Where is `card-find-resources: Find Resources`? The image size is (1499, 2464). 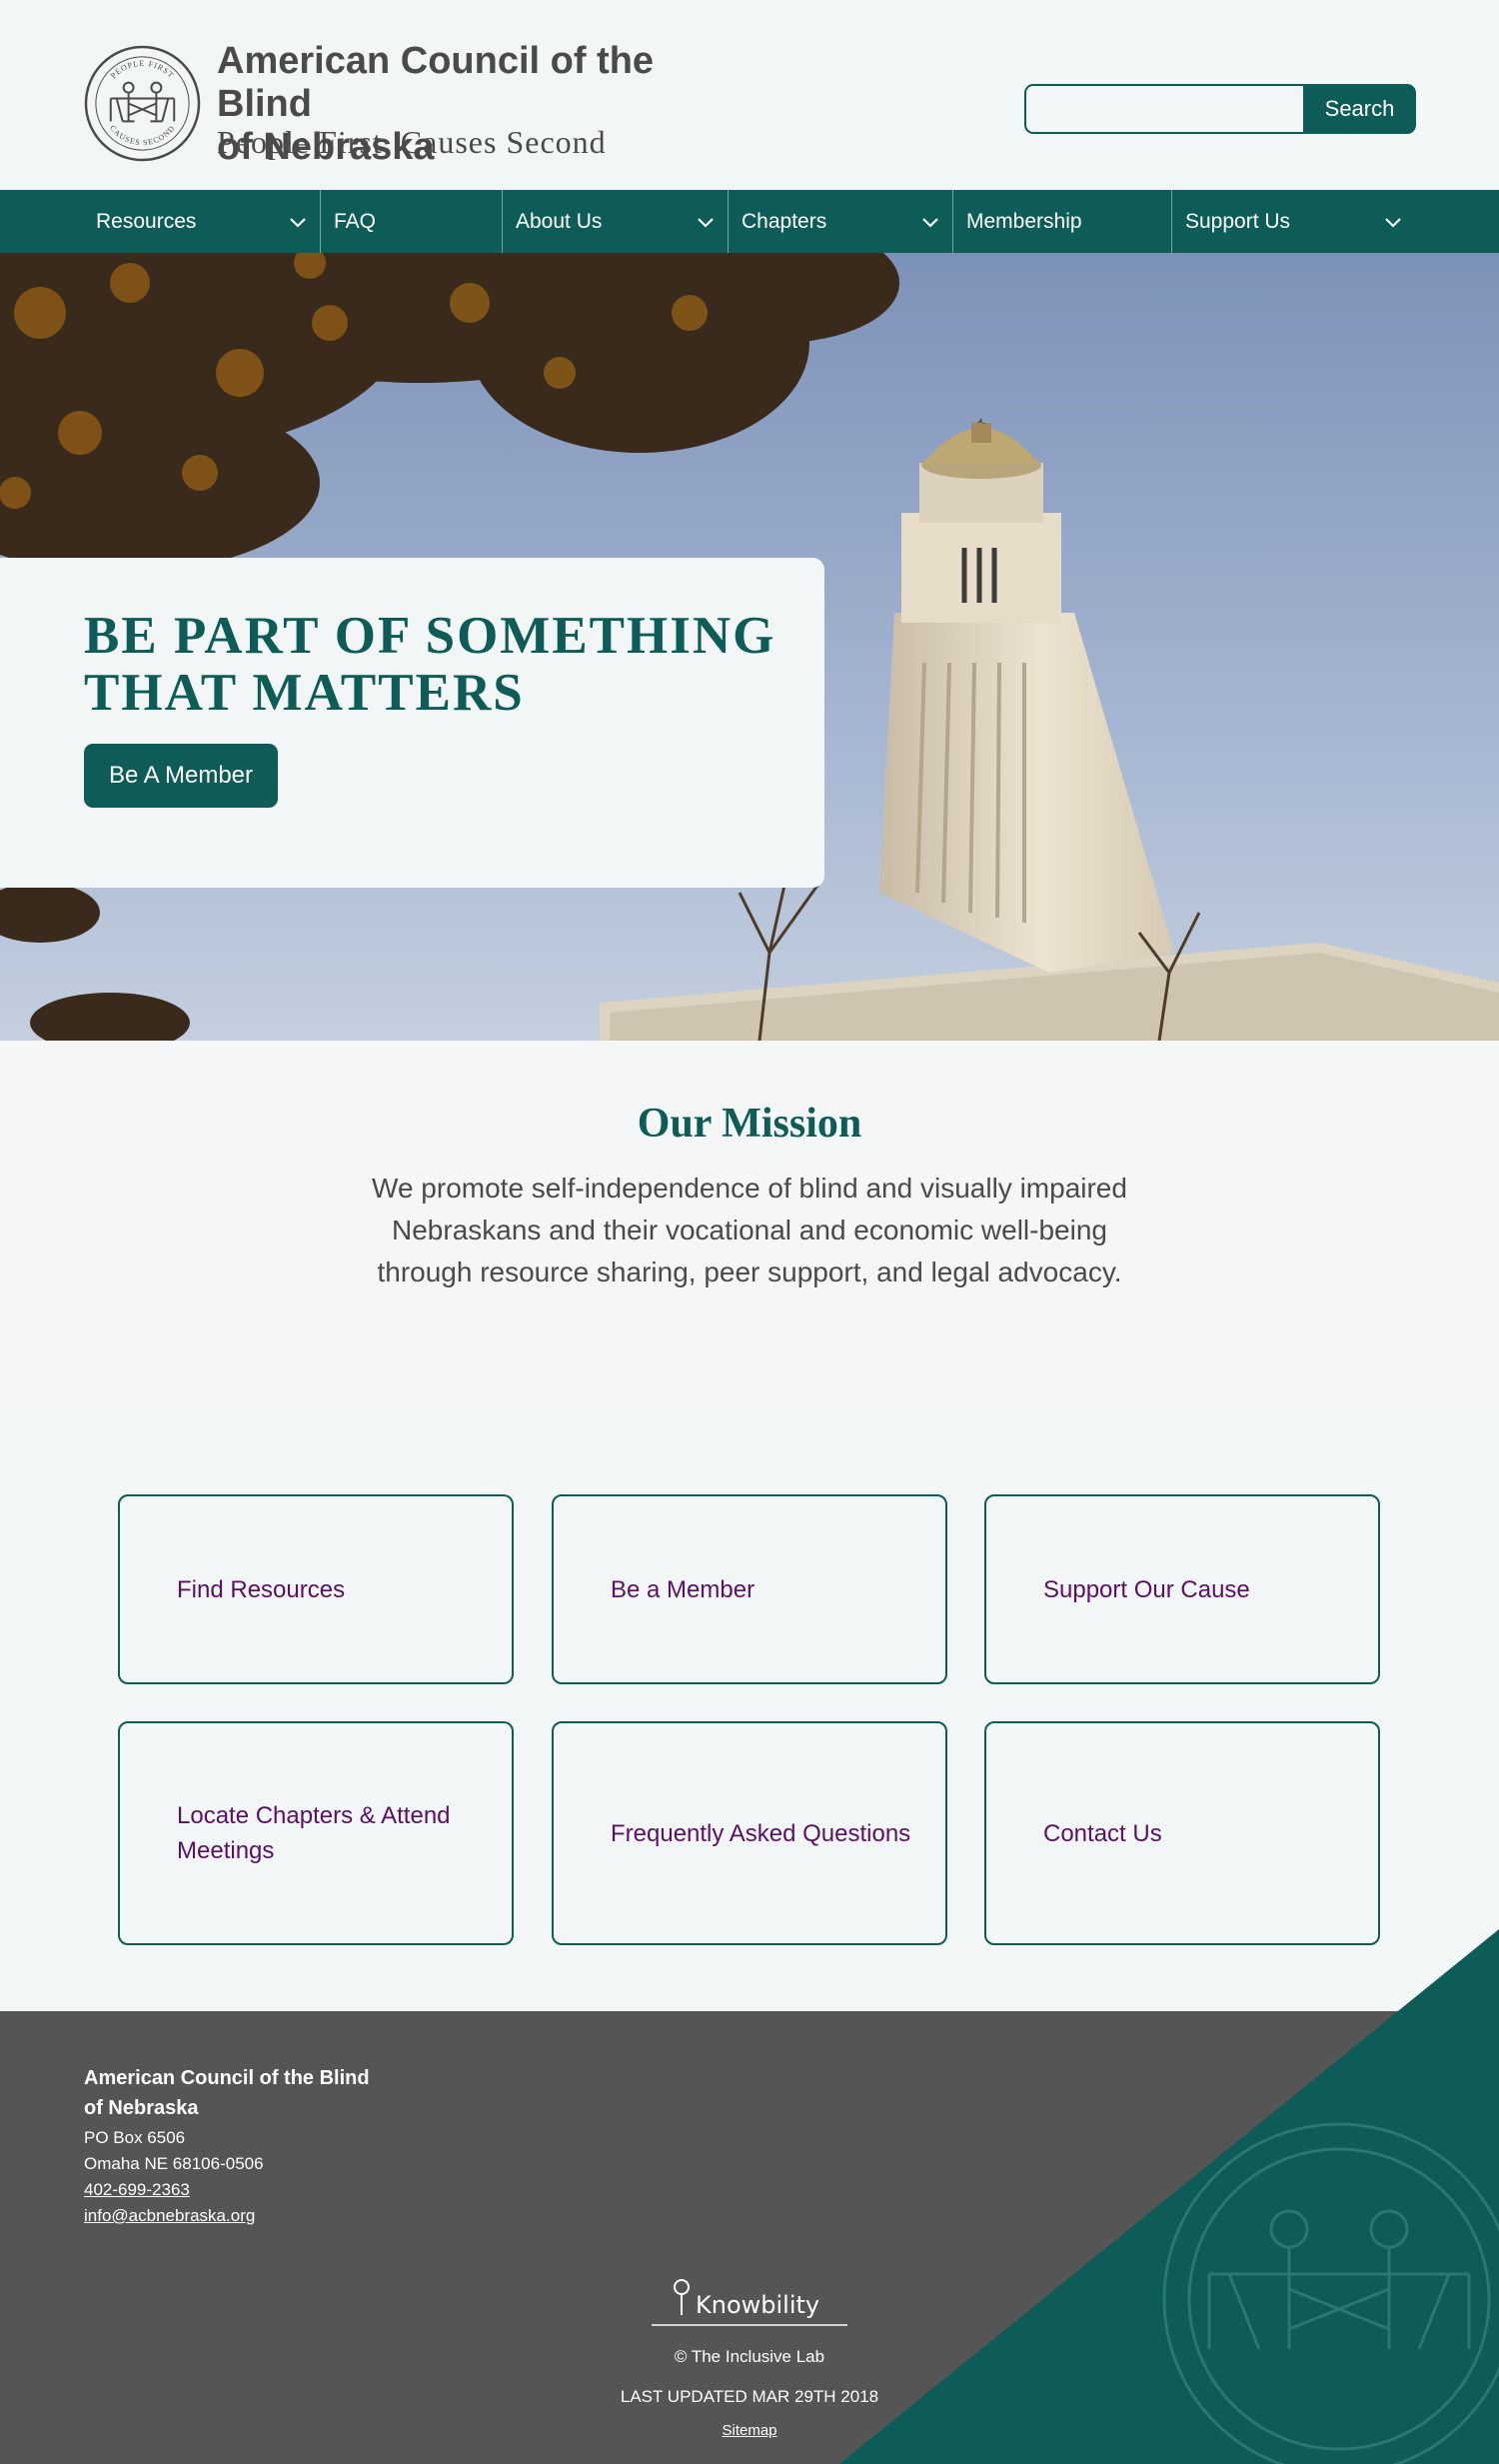 card-find-resources: Find Resources is located at coordinates (316, 1589).